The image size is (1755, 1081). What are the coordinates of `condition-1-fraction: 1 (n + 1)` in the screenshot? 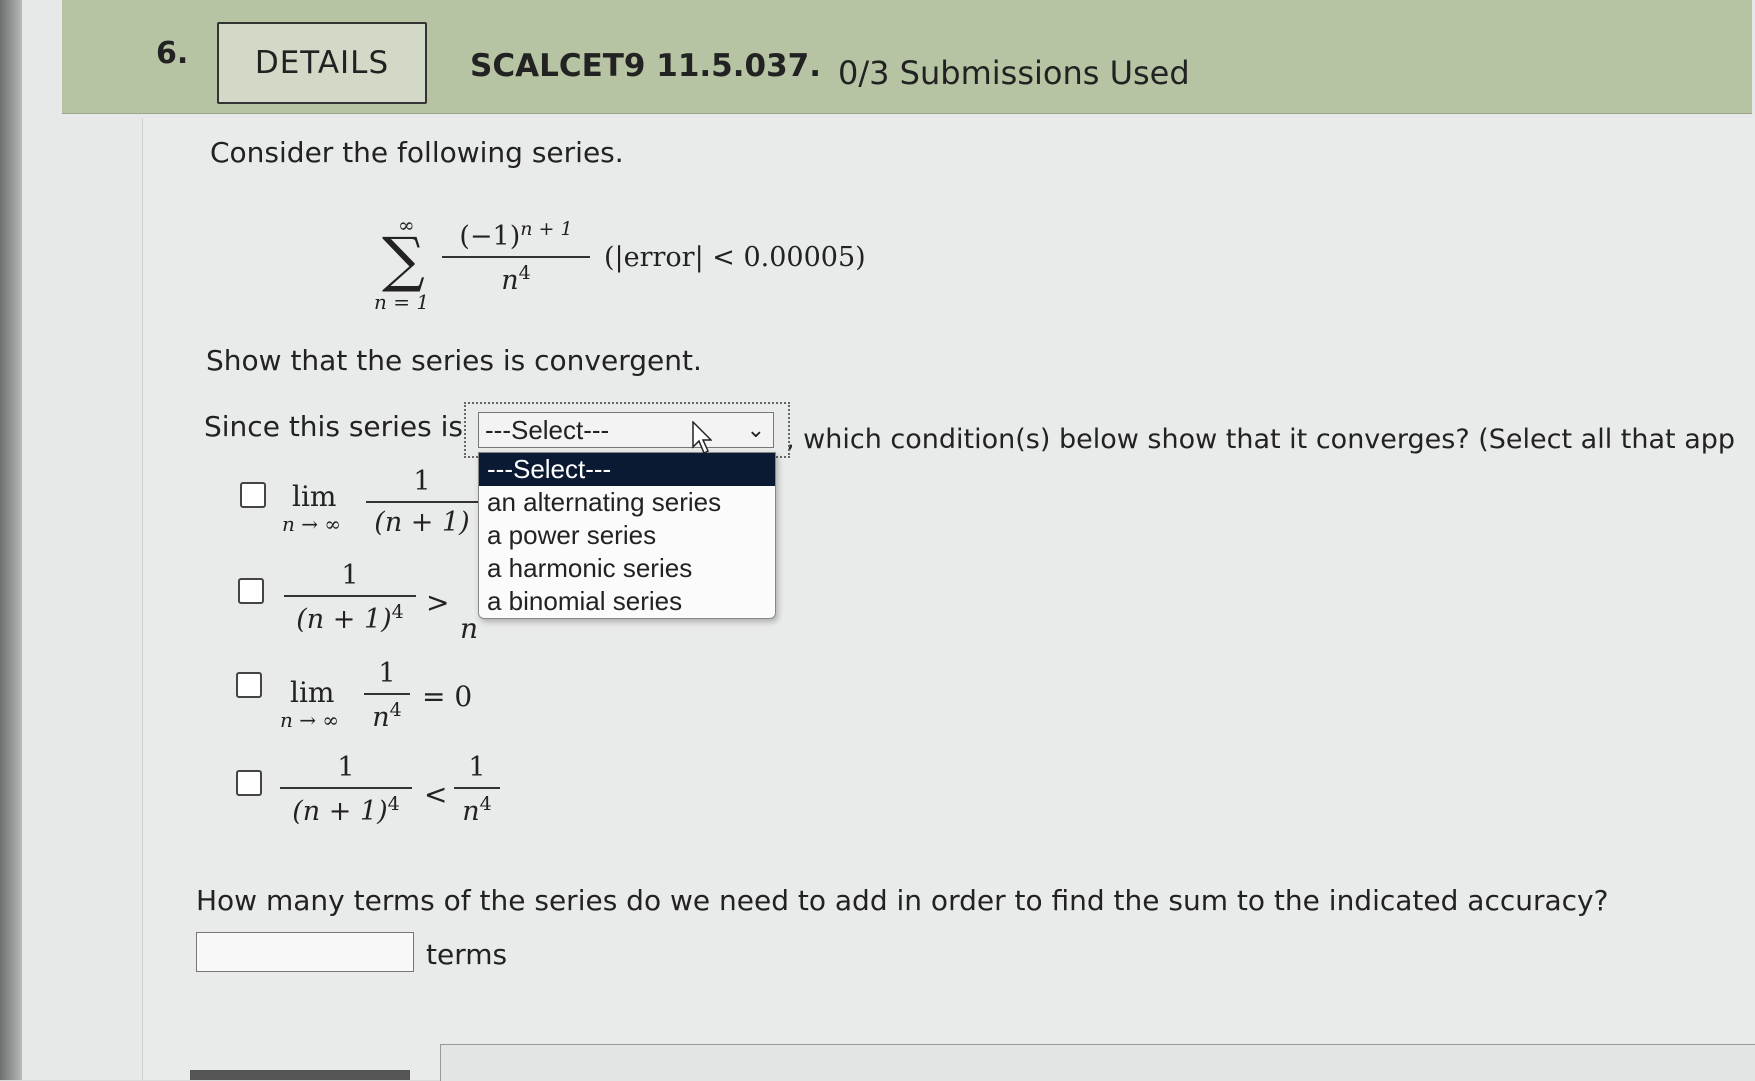 It's located at (422, 502).